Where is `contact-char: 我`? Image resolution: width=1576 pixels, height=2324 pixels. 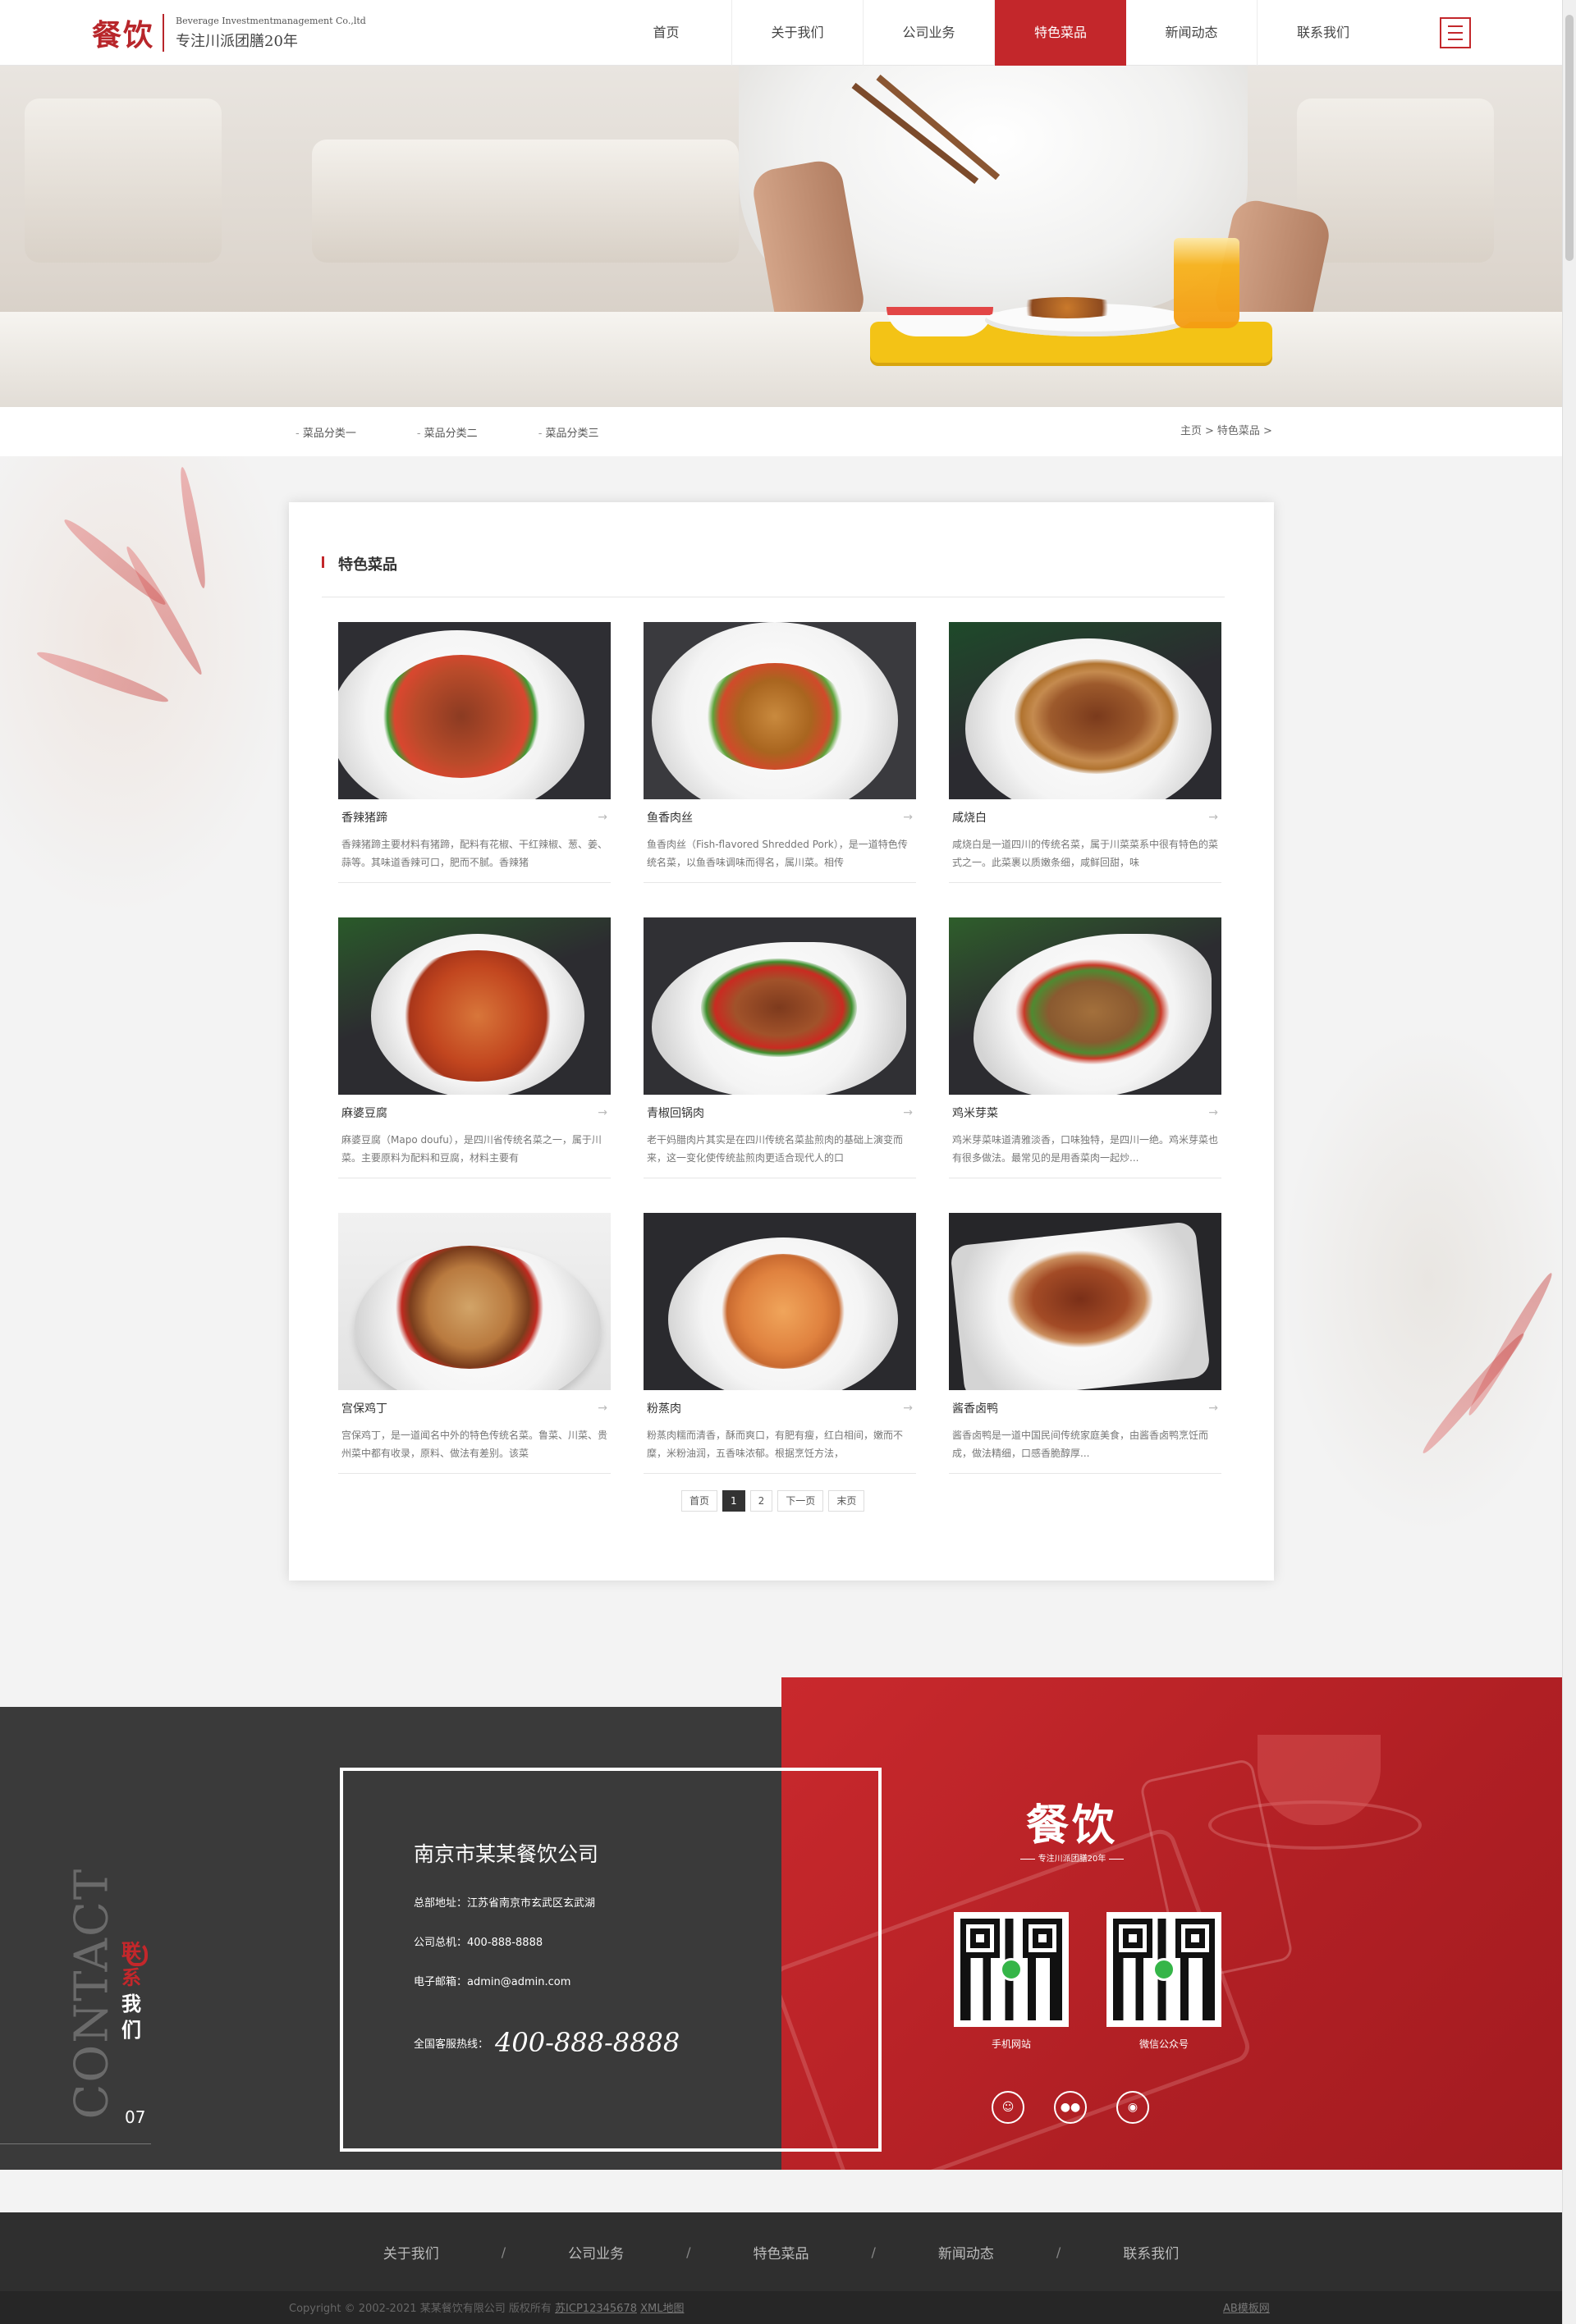
contact-char: 我 is located at coordinates (131, 2003).